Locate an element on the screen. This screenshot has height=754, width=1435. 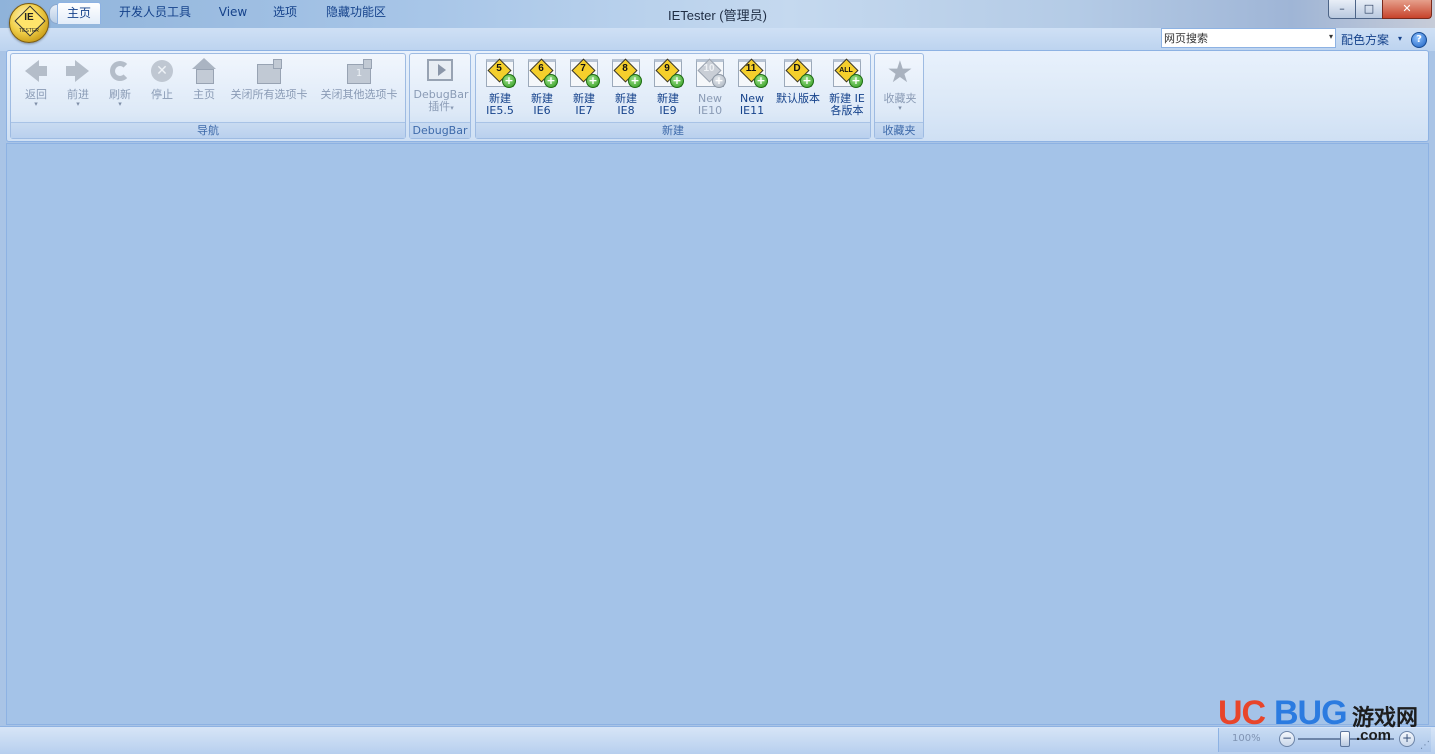
close-other-tabs-icon: 1 is located at coordinates (359, 71).